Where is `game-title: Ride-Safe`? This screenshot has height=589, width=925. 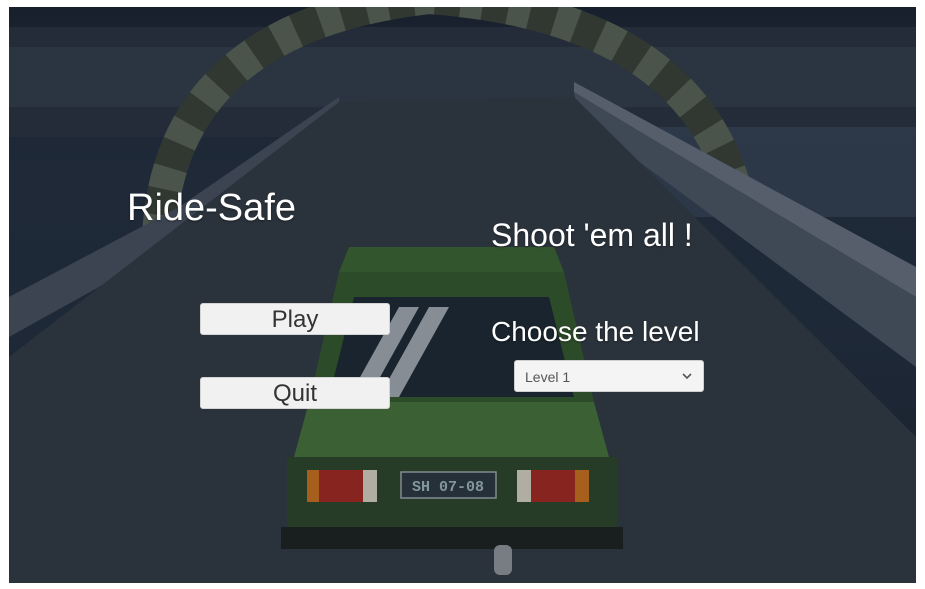
game-title: Ride-Safe is located at coordinates (211, 208).